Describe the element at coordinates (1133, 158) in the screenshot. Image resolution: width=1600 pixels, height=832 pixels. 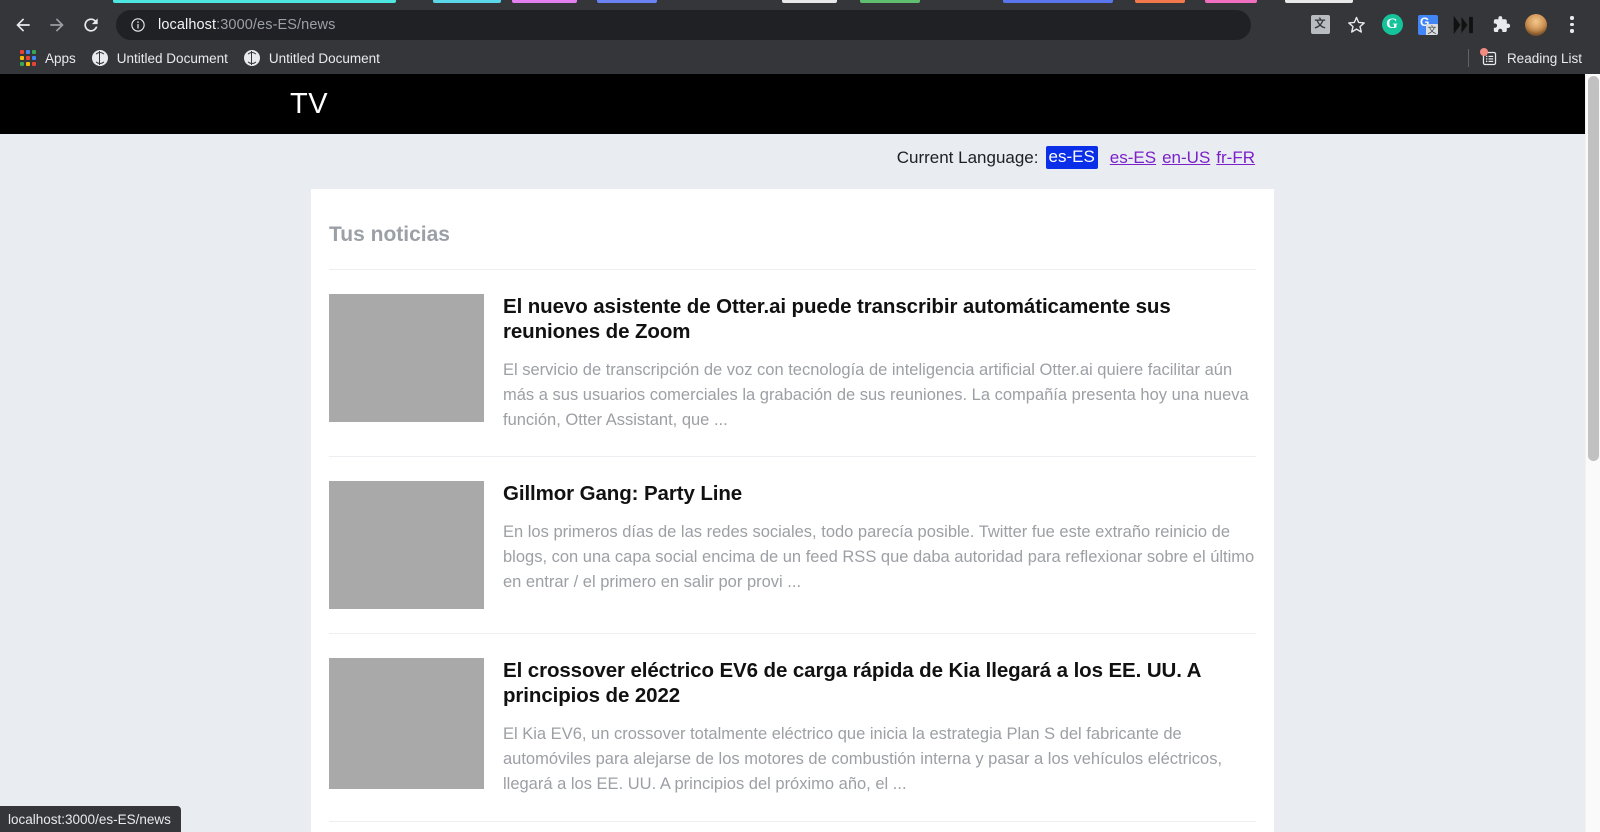
I see `language-link-es-ES: es-ES` at that location.